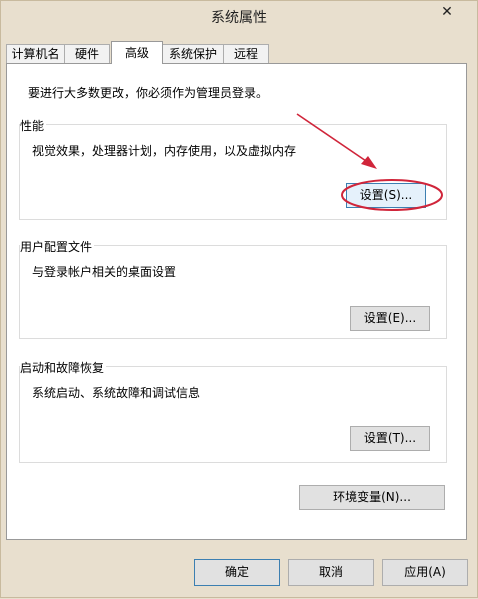 Image resolution: width=478 pixels, height=599 pixels. I want to click on startup-recovery-group-title: 启动和故障恢复, so click(63, 367).